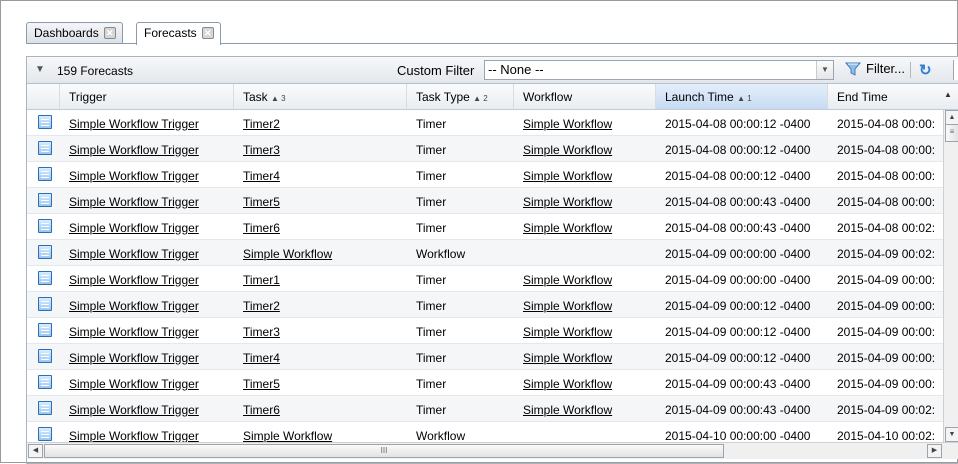 This screenshot has height=464, width=958. What do you see at coordinates (384, 451) in the screenshot?
I see `scroll-thumb: III` at bounding box center [384, 451].